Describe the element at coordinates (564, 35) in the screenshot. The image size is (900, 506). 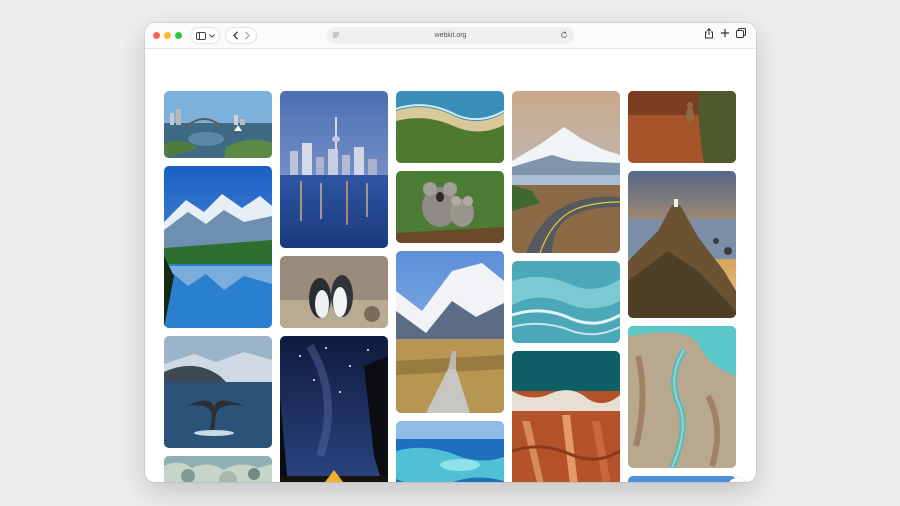
I see `reload-icon` at that location.